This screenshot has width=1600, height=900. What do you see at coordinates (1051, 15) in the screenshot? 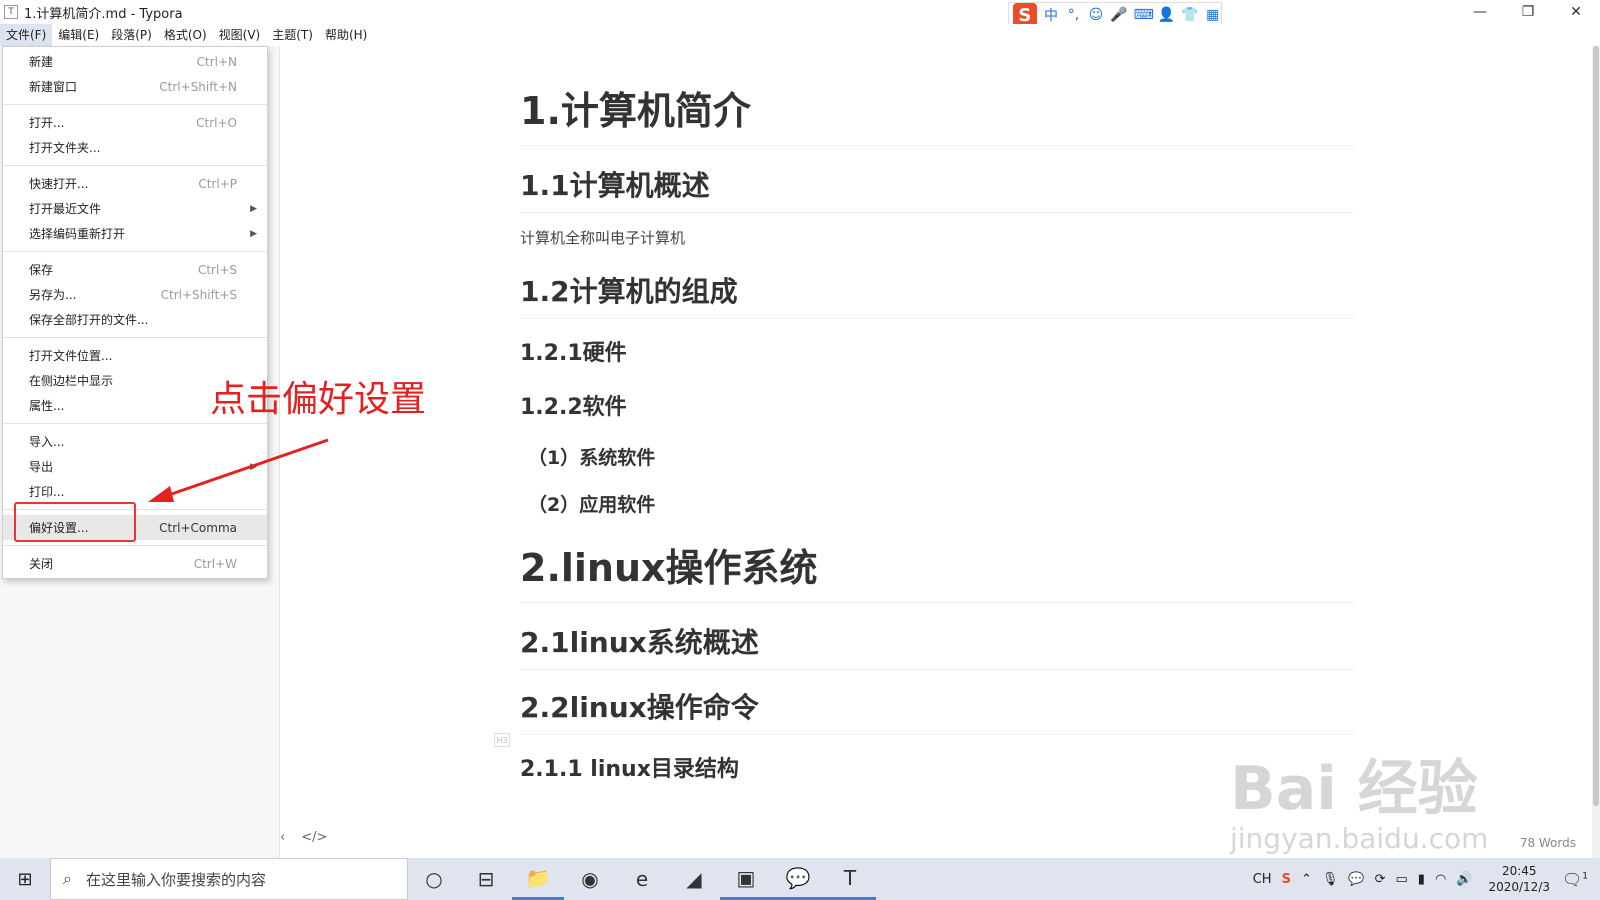
I see `ime-chinese-mode: 中` at bounding box center [1051, 15].